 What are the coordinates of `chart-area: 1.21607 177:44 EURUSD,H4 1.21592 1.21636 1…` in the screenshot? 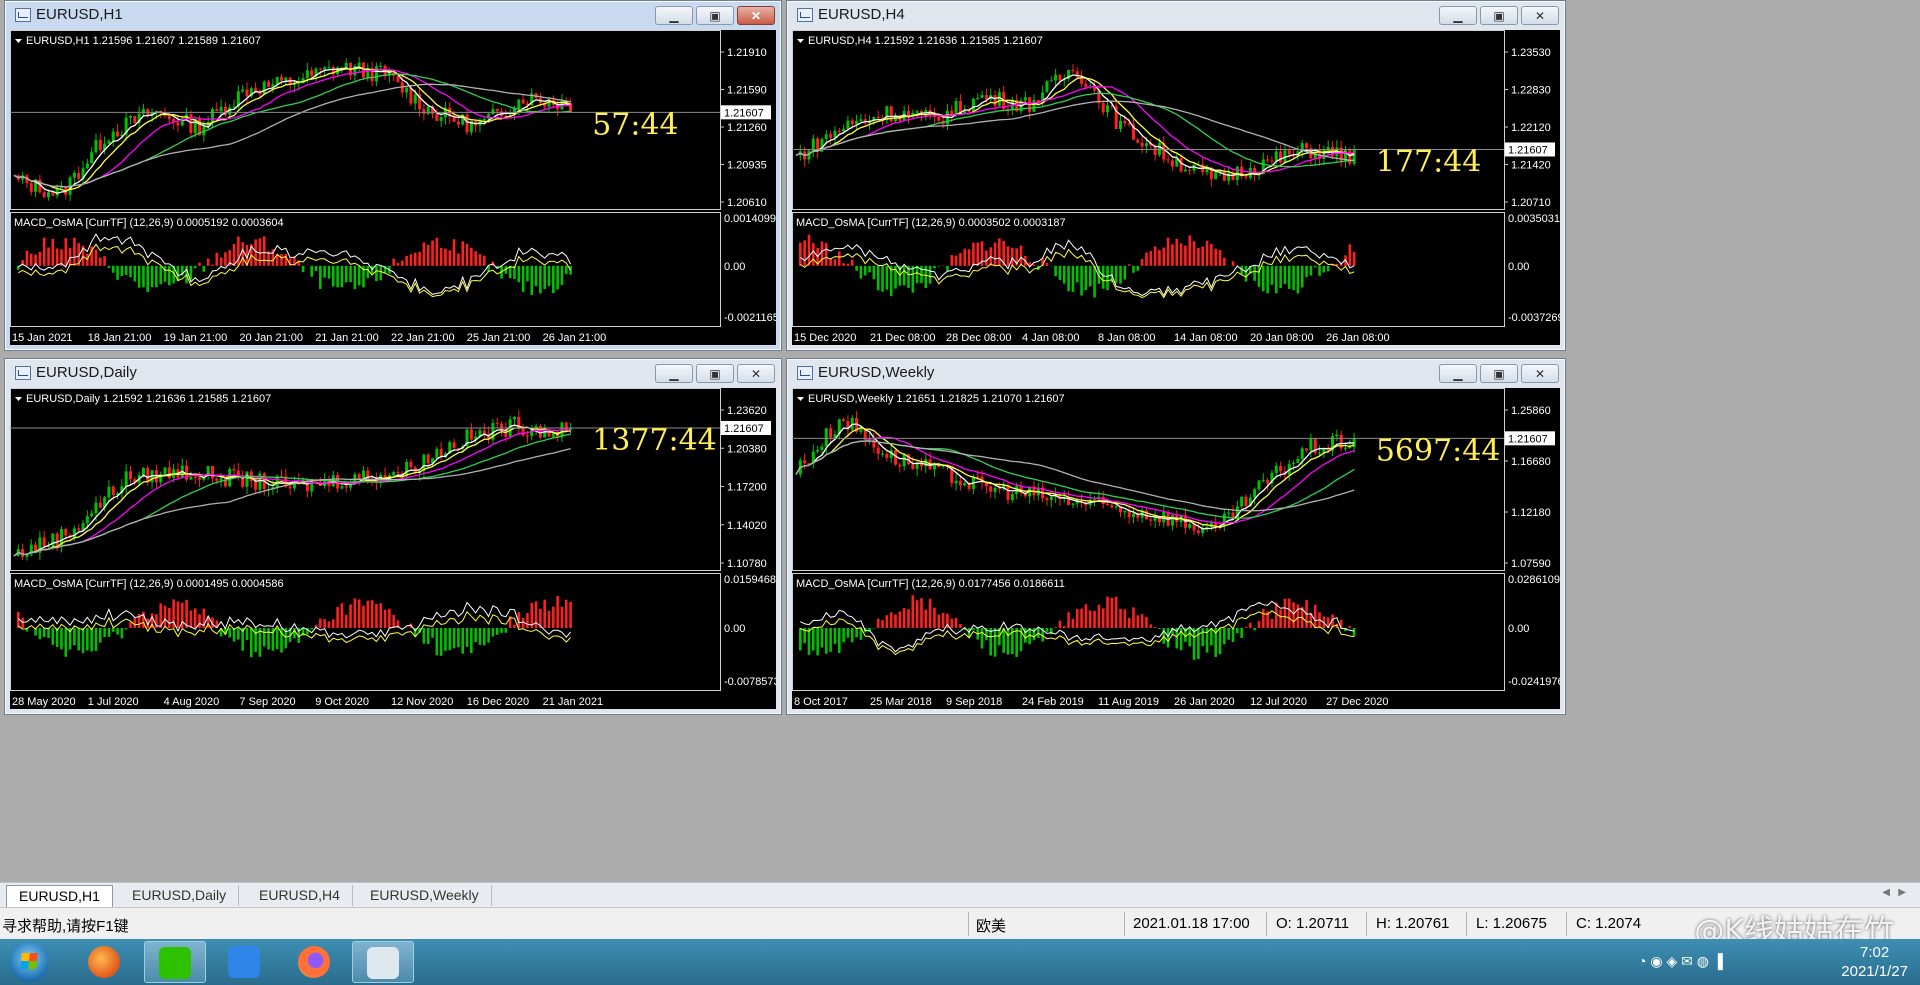 It's located at (1176, 187).